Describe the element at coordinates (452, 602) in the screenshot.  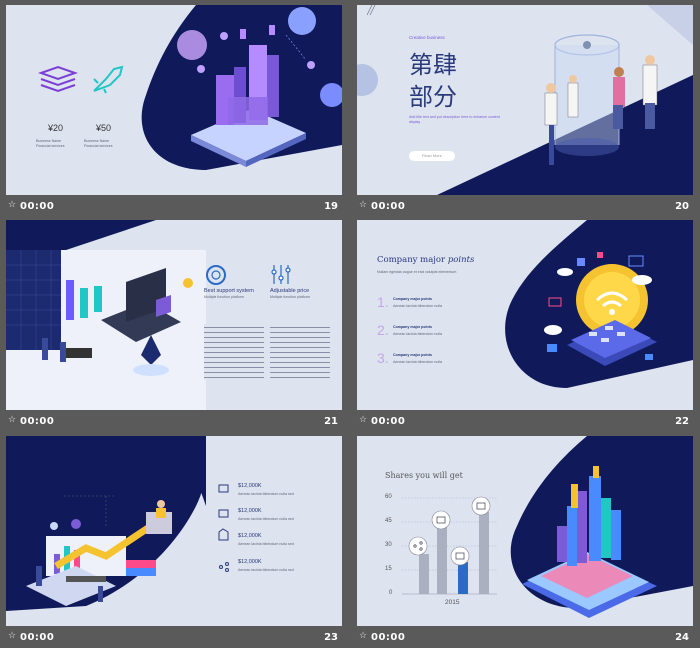
I see `x-axis-label: 2015` at that location.